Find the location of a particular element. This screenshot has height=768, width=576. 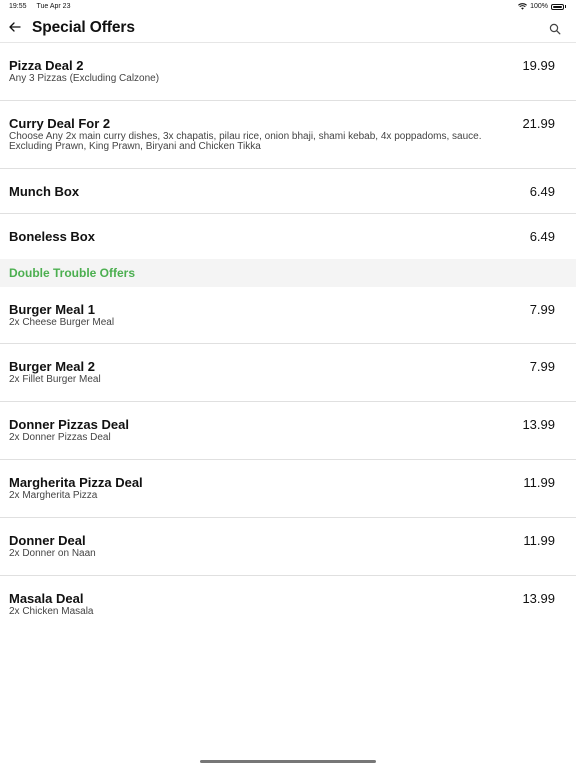

item-name: Burger Meal 2 is located at coordinates (52, 366).